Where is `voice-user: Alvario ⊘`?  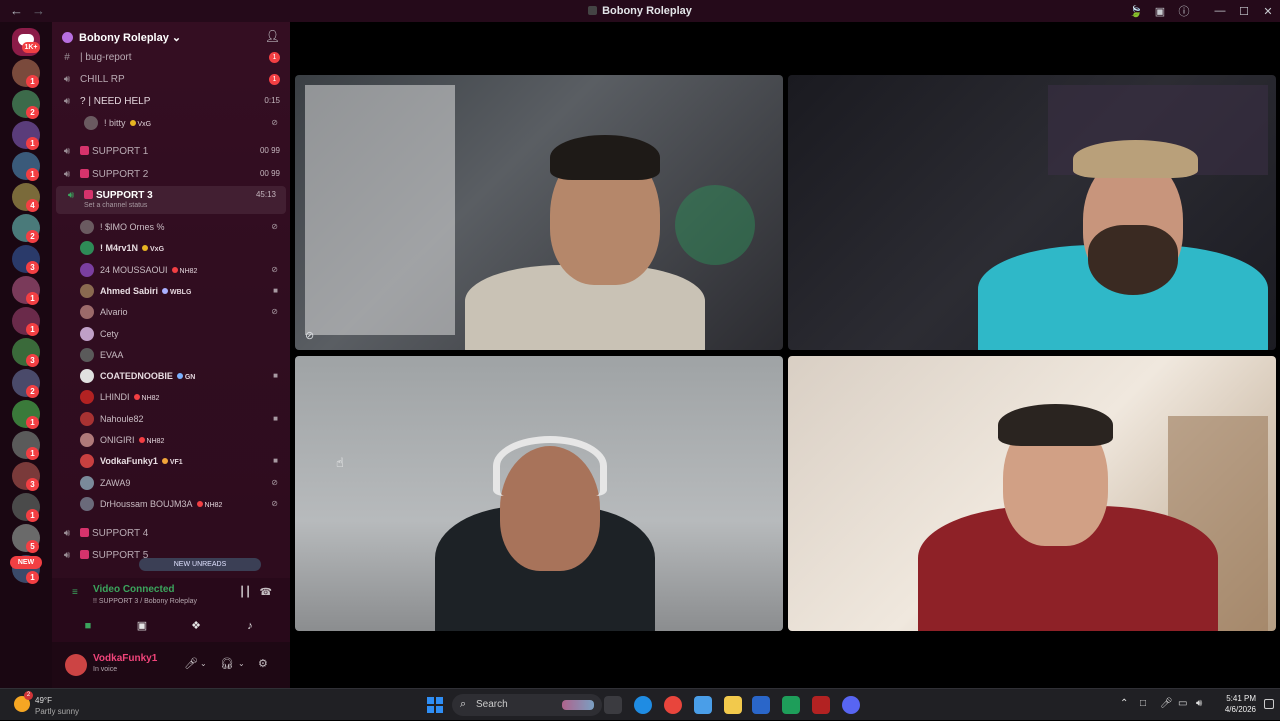 voice-user: Alvario ⊘ is located at coordinates (171, 312).